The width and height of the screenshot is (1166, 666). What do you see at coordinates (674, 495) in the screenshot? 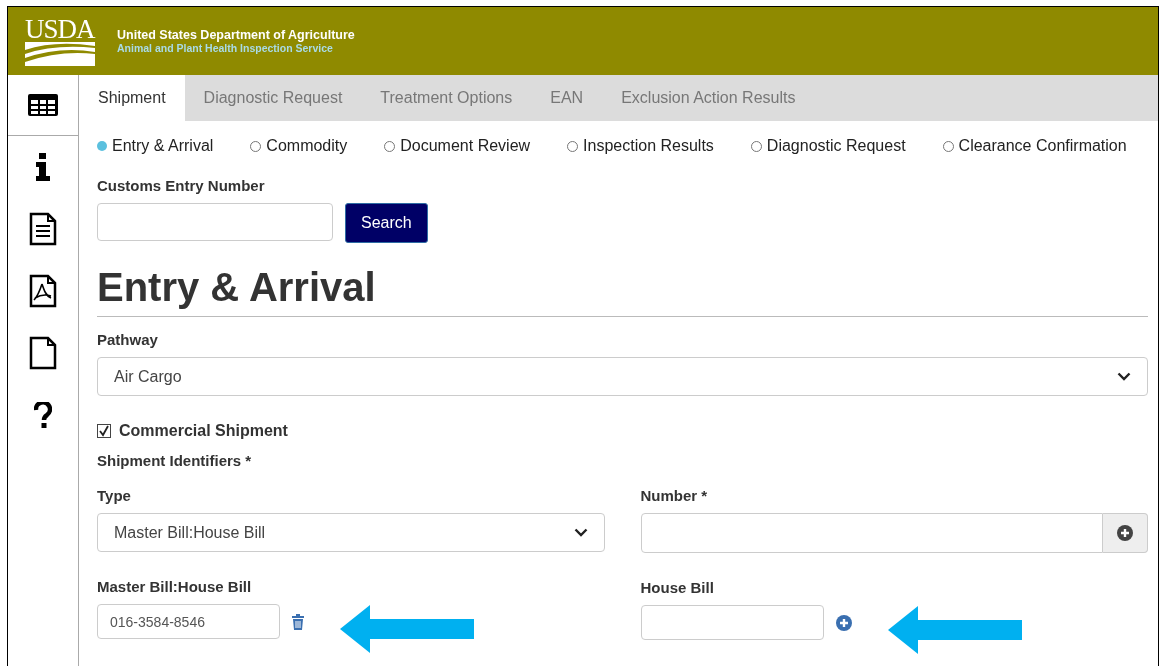
I see `field-label: Number *` at bounding box center [674, 495].